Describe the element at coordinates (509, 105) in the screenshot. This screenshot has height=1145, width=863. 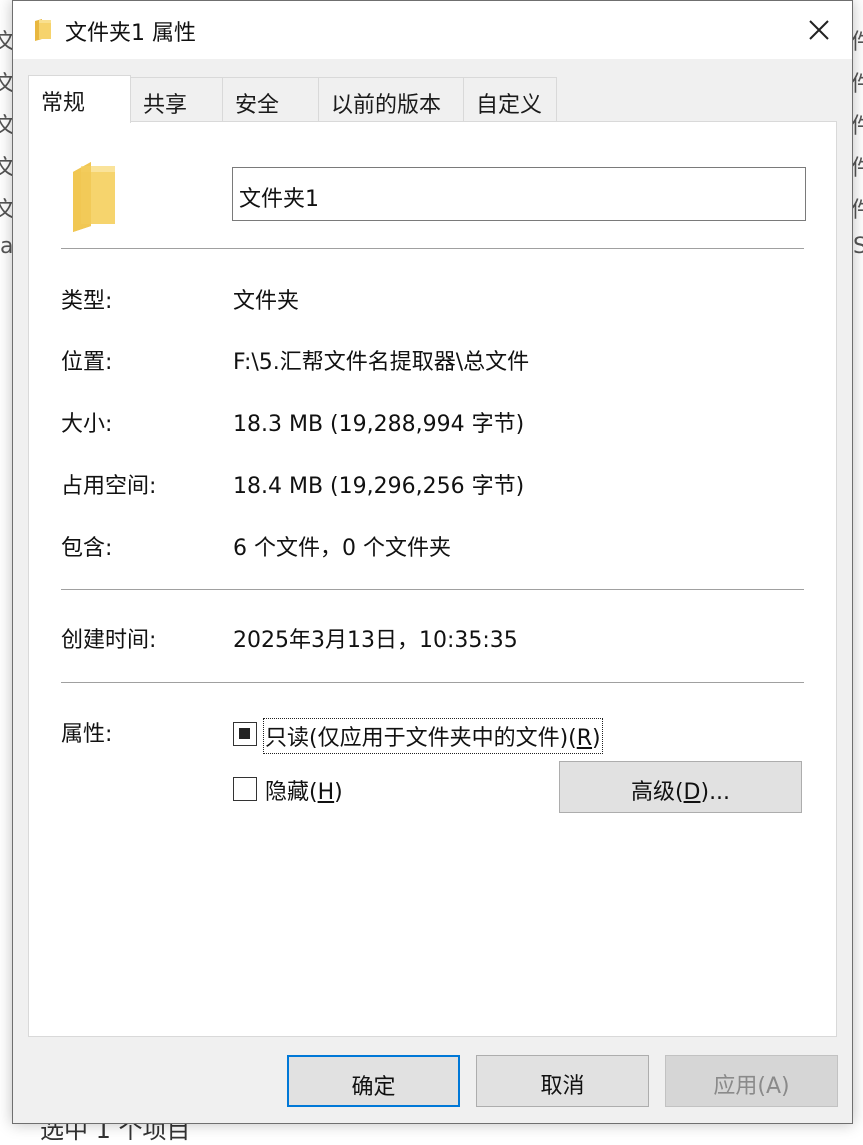
I see `tab-label: 自定义` at that location.